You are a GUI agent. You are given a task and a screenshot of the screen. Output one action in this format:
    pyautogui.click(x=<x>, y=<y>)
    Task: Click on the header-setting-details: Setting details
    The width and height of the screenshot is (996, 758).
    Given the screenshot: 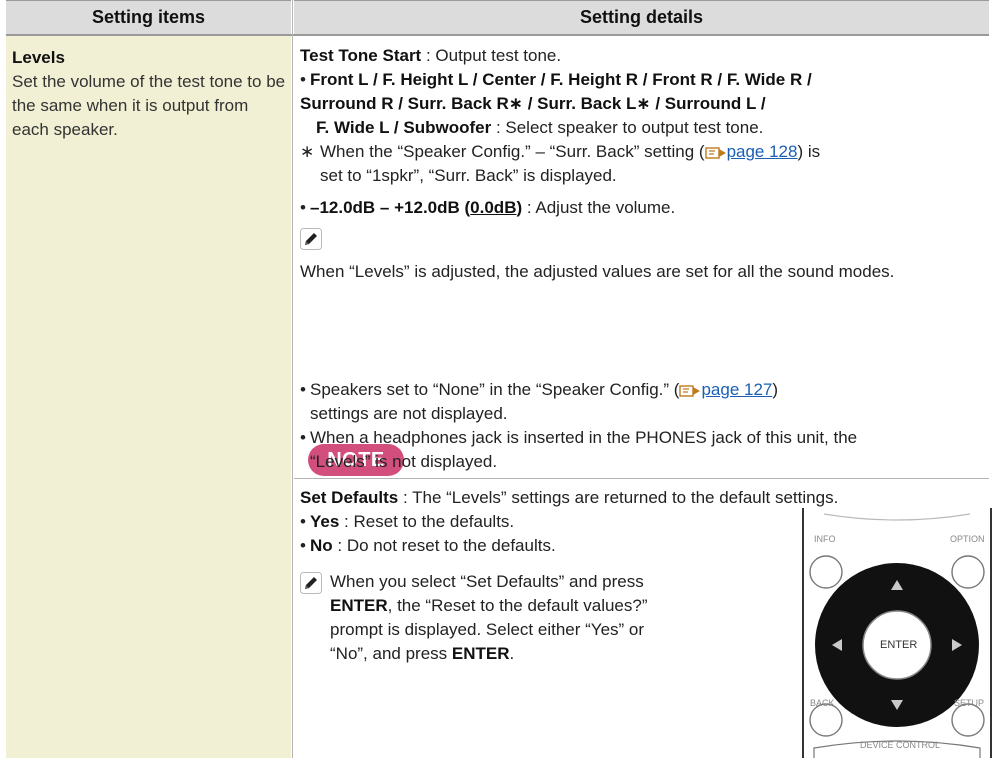 What is the action you would take?
    pyautogui.click(x=641, y=17)
    